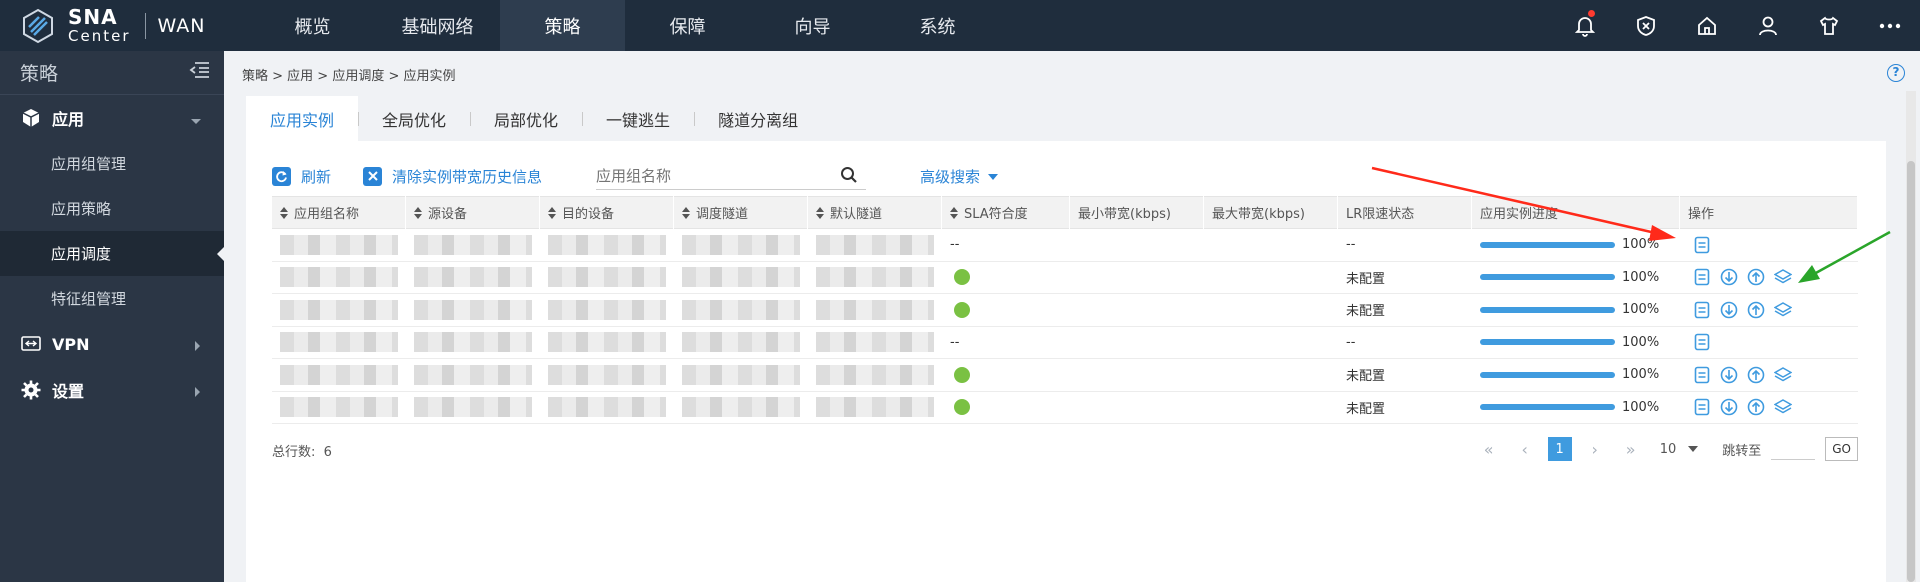  Describe the element at coordinates (301, 176) in the screenshot. I see `refresh-button: 刷新` at that location.